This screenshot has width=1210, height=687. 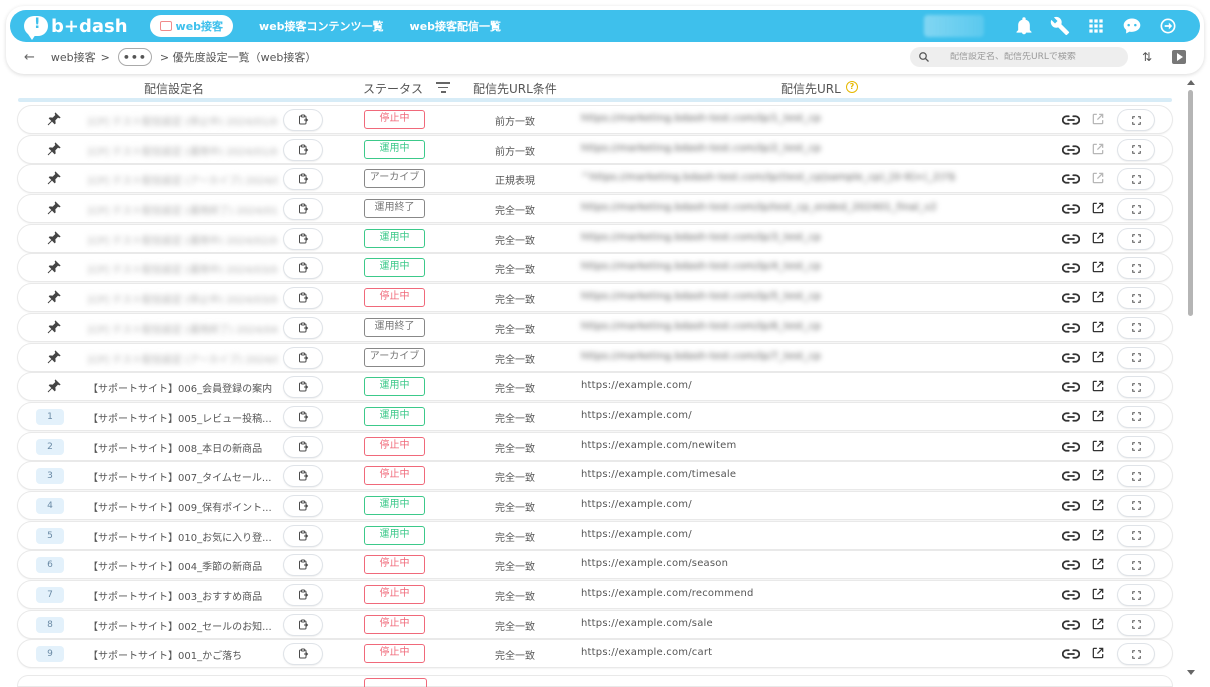 What do you see at coordinates (1132, 26) in the screenshot?
I see `chat-bot-icon` at bounding box center [1132, 26].